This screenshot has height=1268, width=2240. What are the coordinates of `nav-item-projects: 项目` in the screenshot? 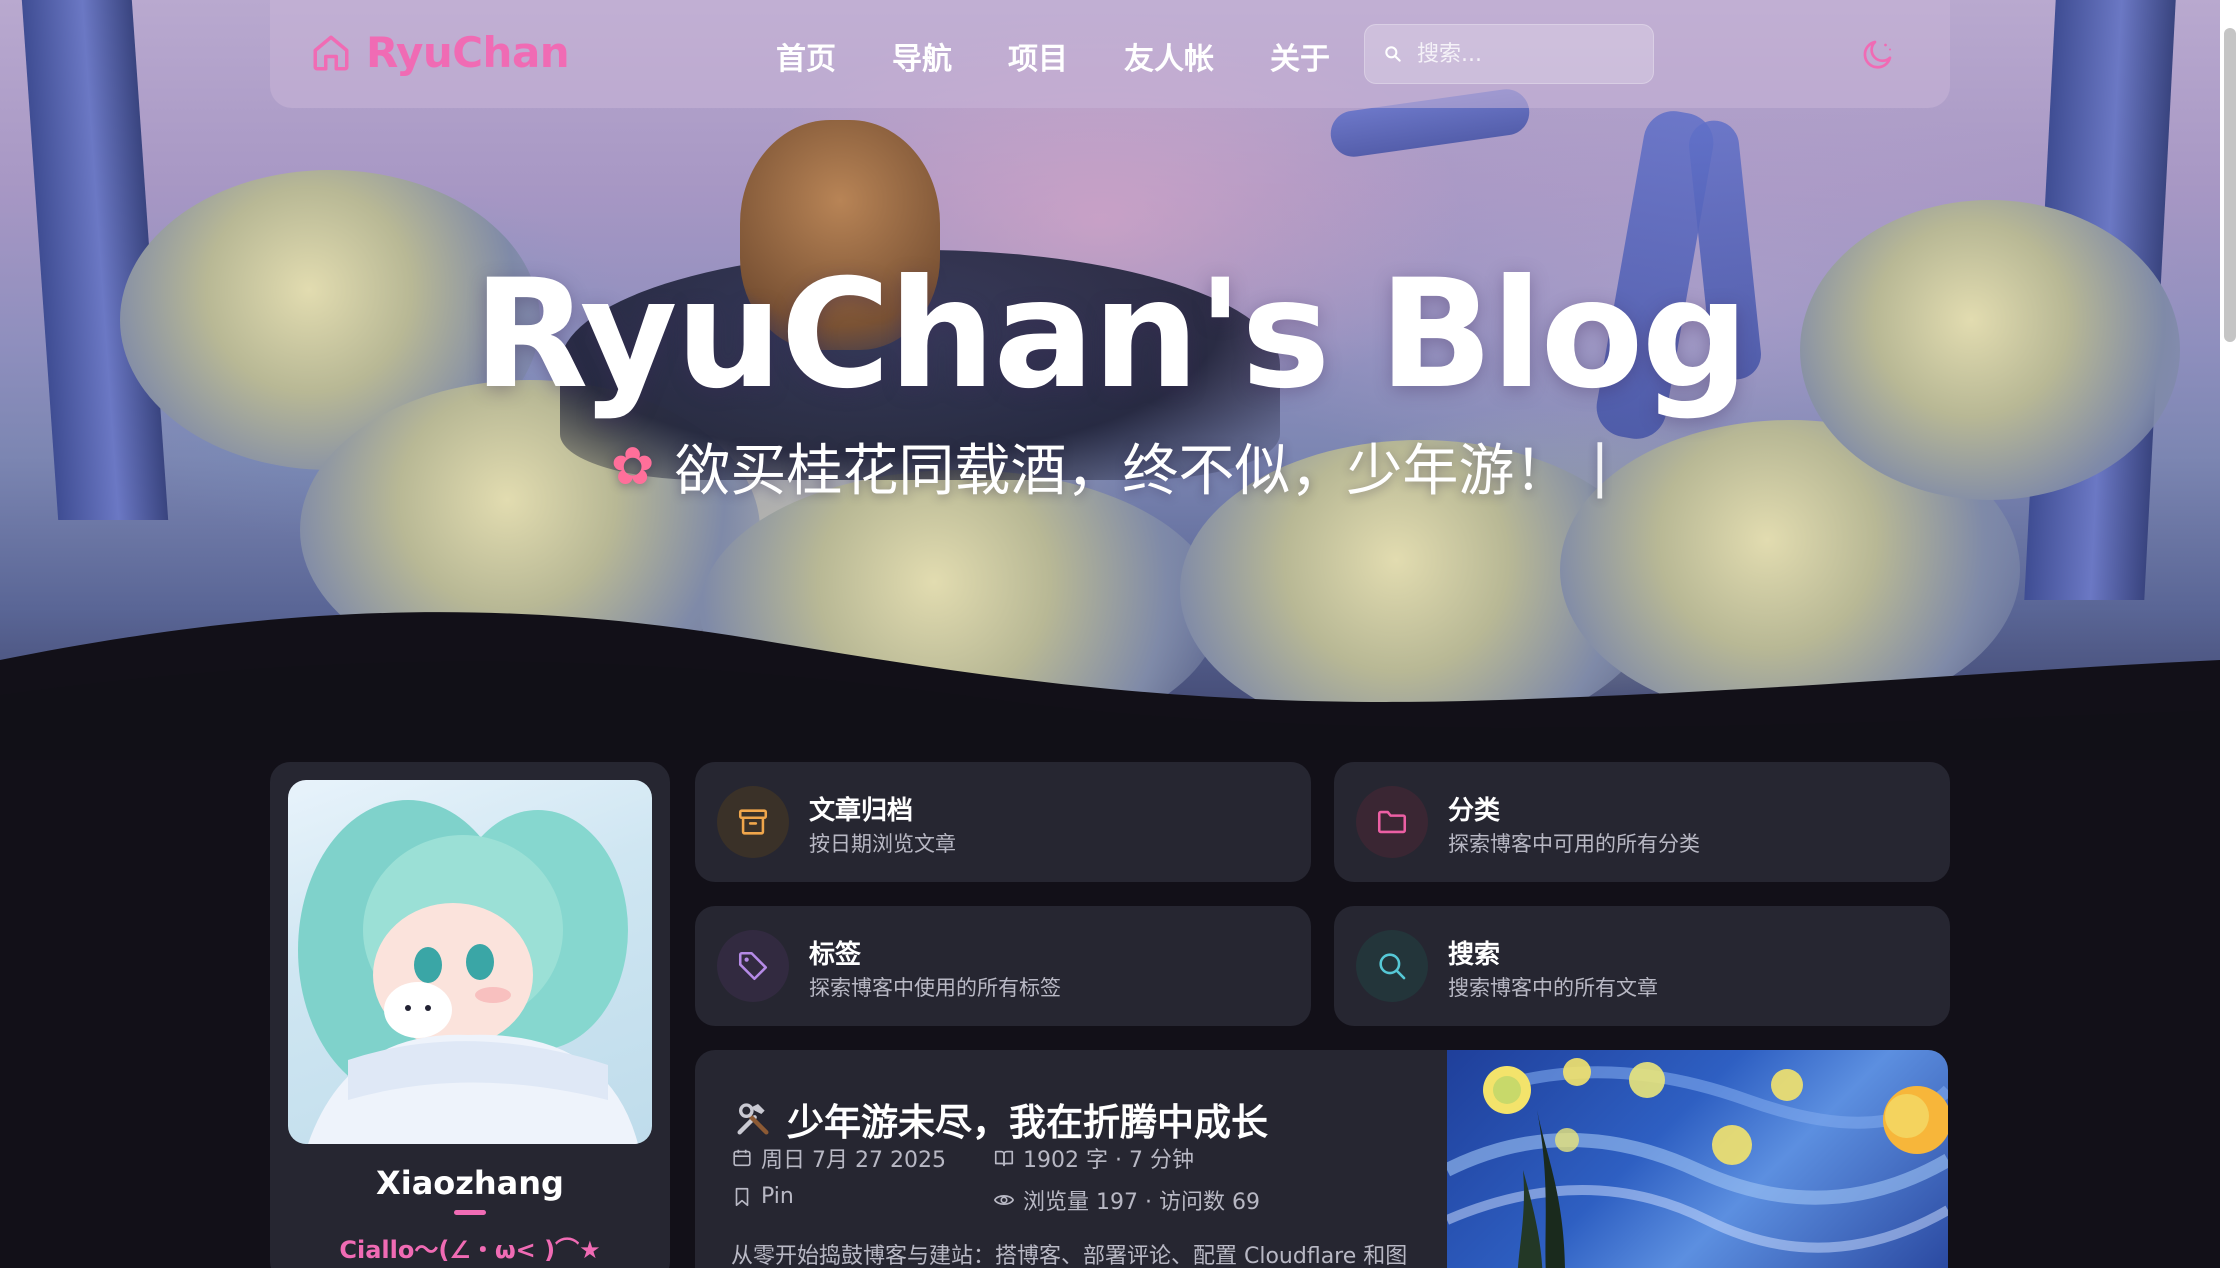 It's located at (1038, 56).